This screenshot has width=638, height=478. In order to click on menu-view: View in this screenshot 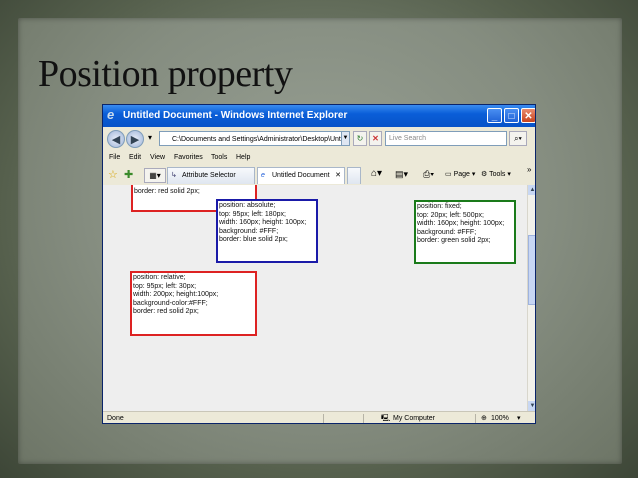, I will do `click(157, 158)`.